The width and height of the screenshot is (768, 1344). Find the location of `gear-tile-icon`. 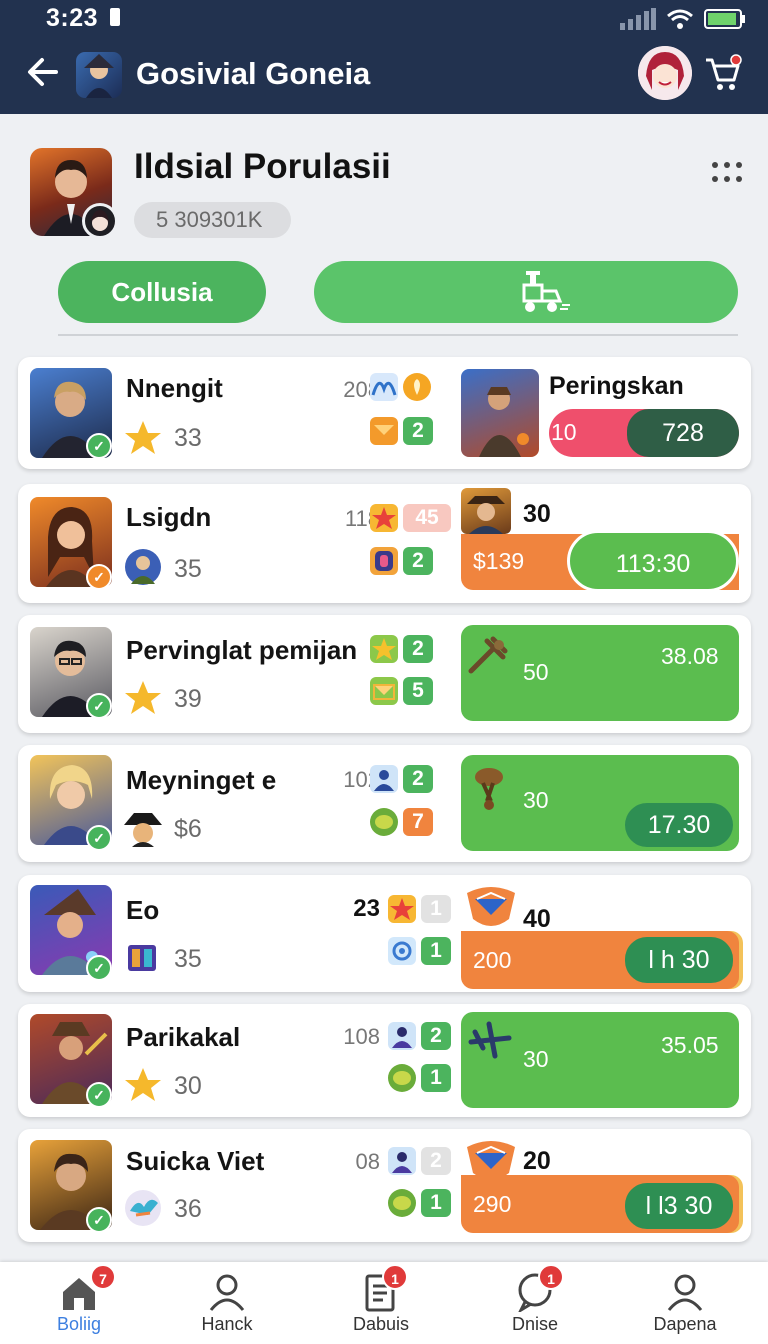

gear-tile-icon is located at coordinates (402, 951).